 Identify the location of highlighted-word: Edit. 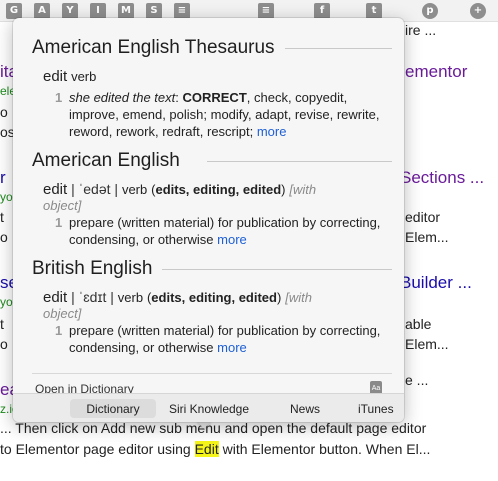
(206, 449).